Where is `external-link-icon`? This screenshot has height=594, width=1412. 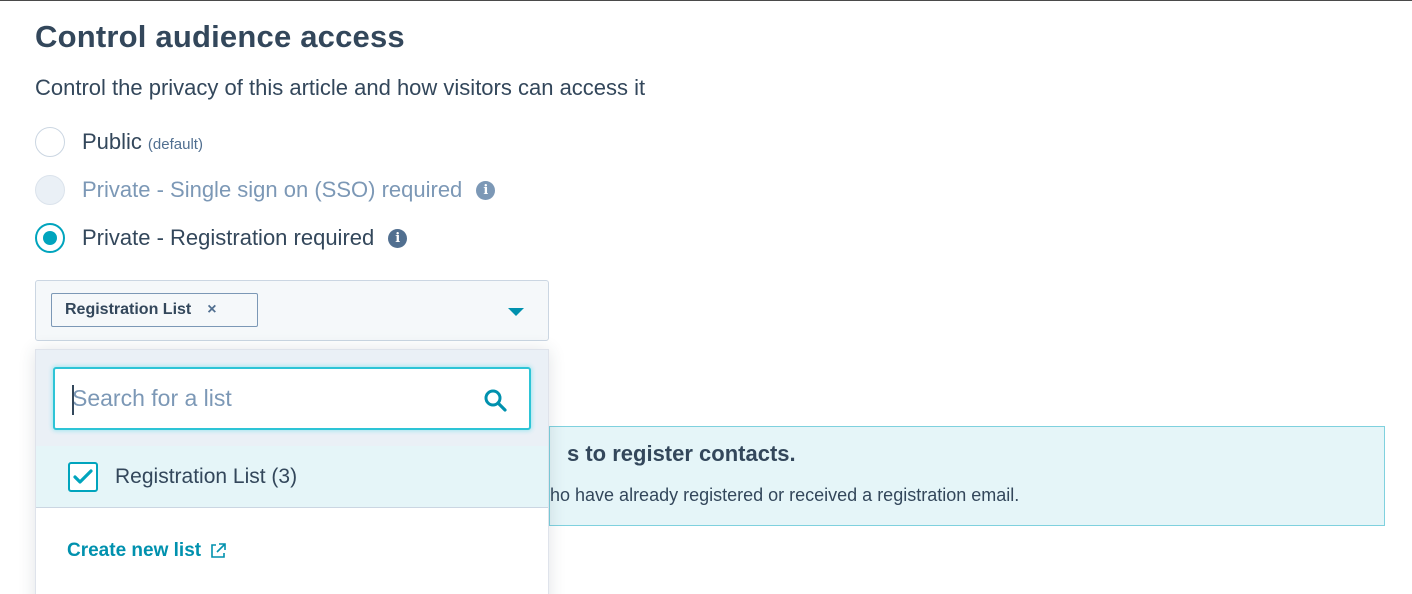
external-link-icon is located at coordinates (218, 550).